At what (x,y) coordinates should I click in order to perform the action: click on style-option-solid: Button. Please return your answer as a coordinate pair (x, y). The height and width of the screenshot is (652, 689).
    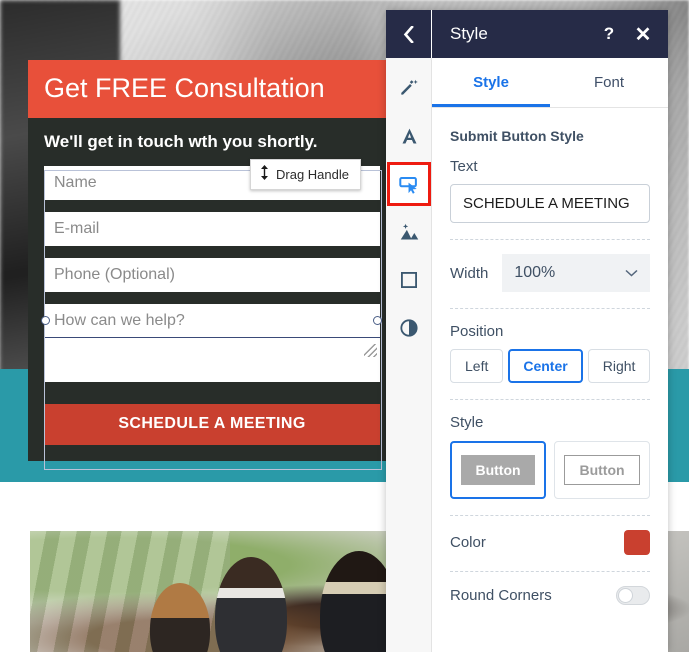
    Looking at the image, I should click on (498, 470).